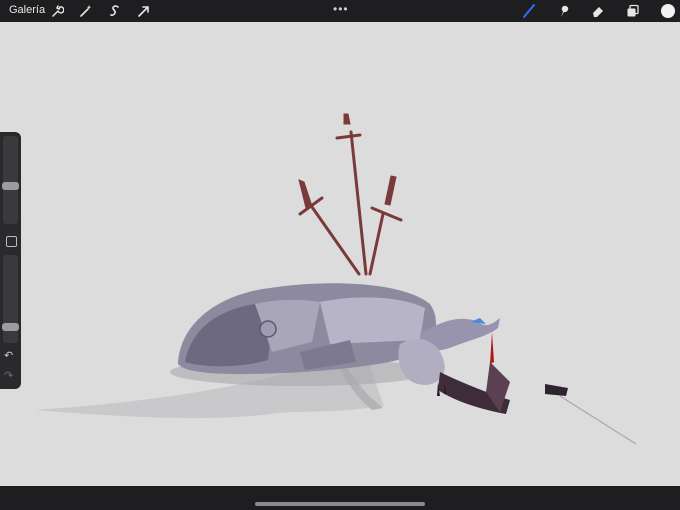 Image resolution: width=680 pixels, height=510 pixels. Describe the element at coordinates (529, 11) in the screenshot. I see `brush-icon` at that location.